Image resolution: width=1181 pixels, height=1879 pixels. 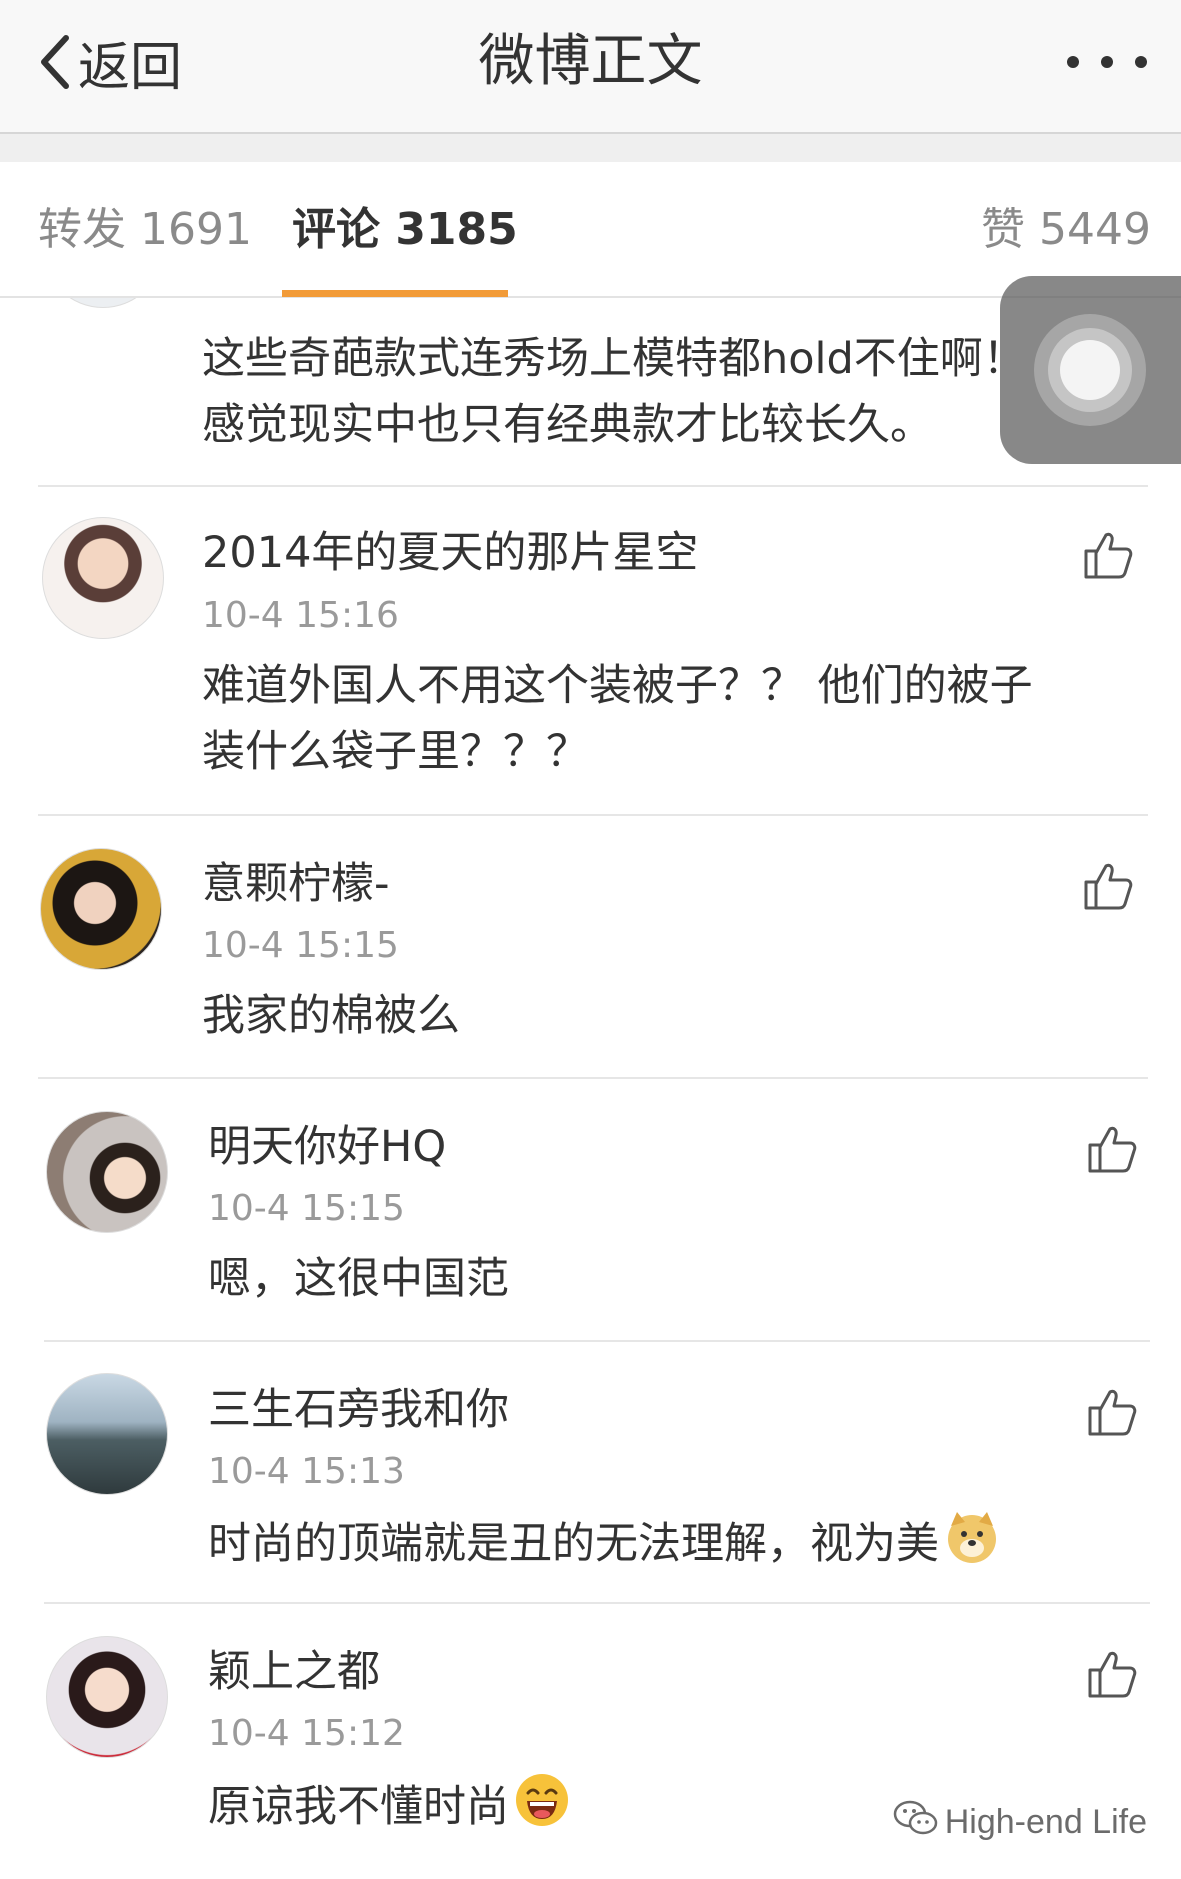 I want to click on laughing-emoji-icon, so click(x=542, y=1809).